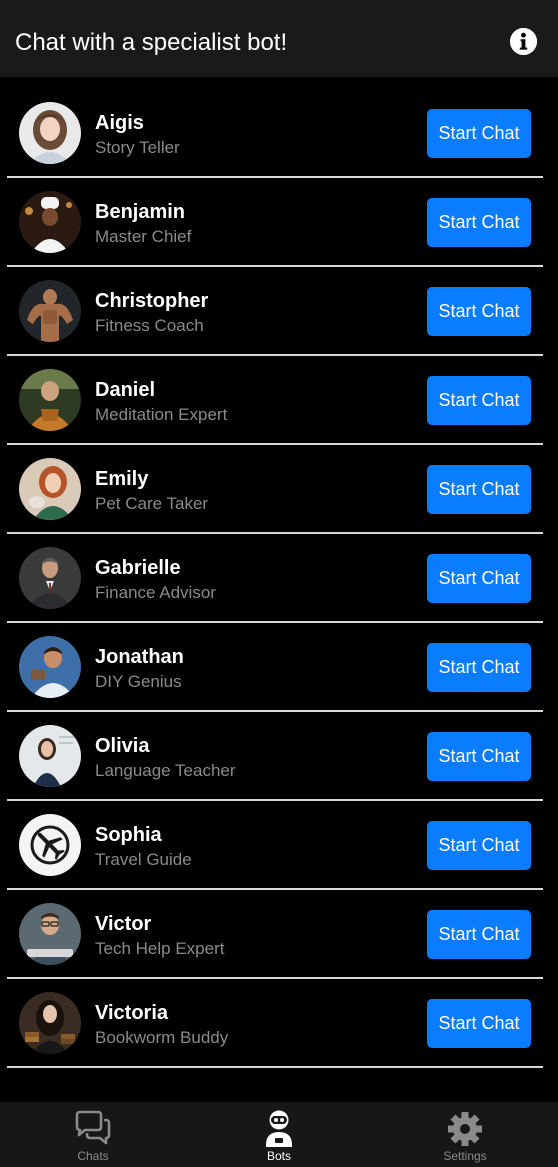  I want to click on bot-avatar-victor, so click(50, 934).